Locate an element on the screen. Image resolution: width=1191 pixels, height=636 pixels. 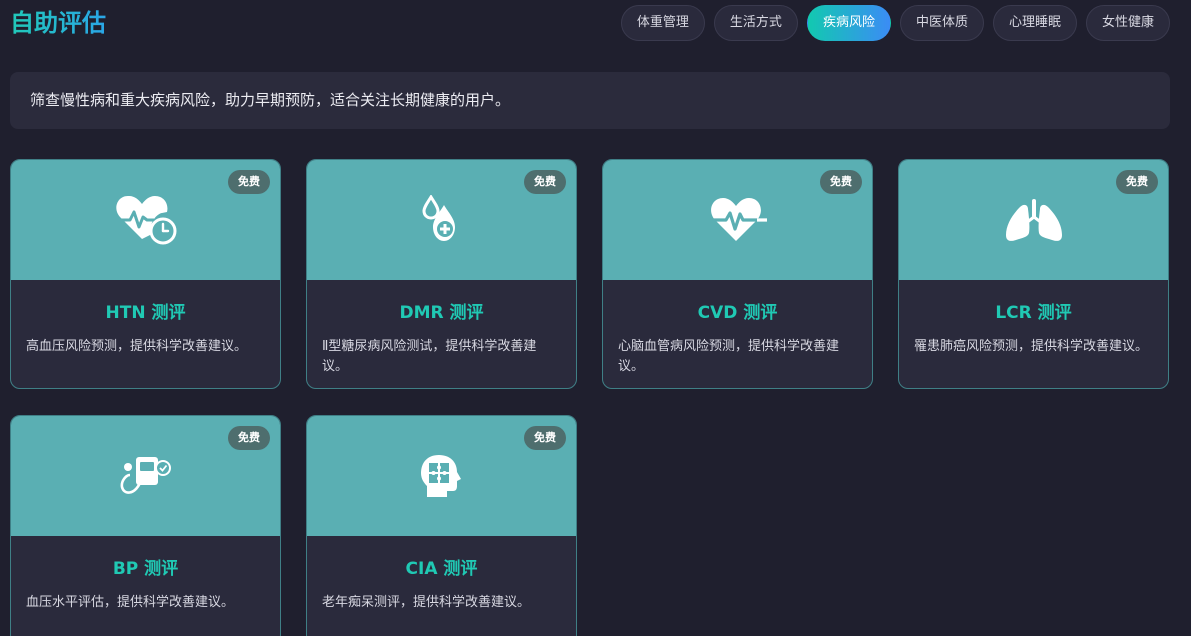
card-title: CIA 测评 is located at coordinates (441, 569).